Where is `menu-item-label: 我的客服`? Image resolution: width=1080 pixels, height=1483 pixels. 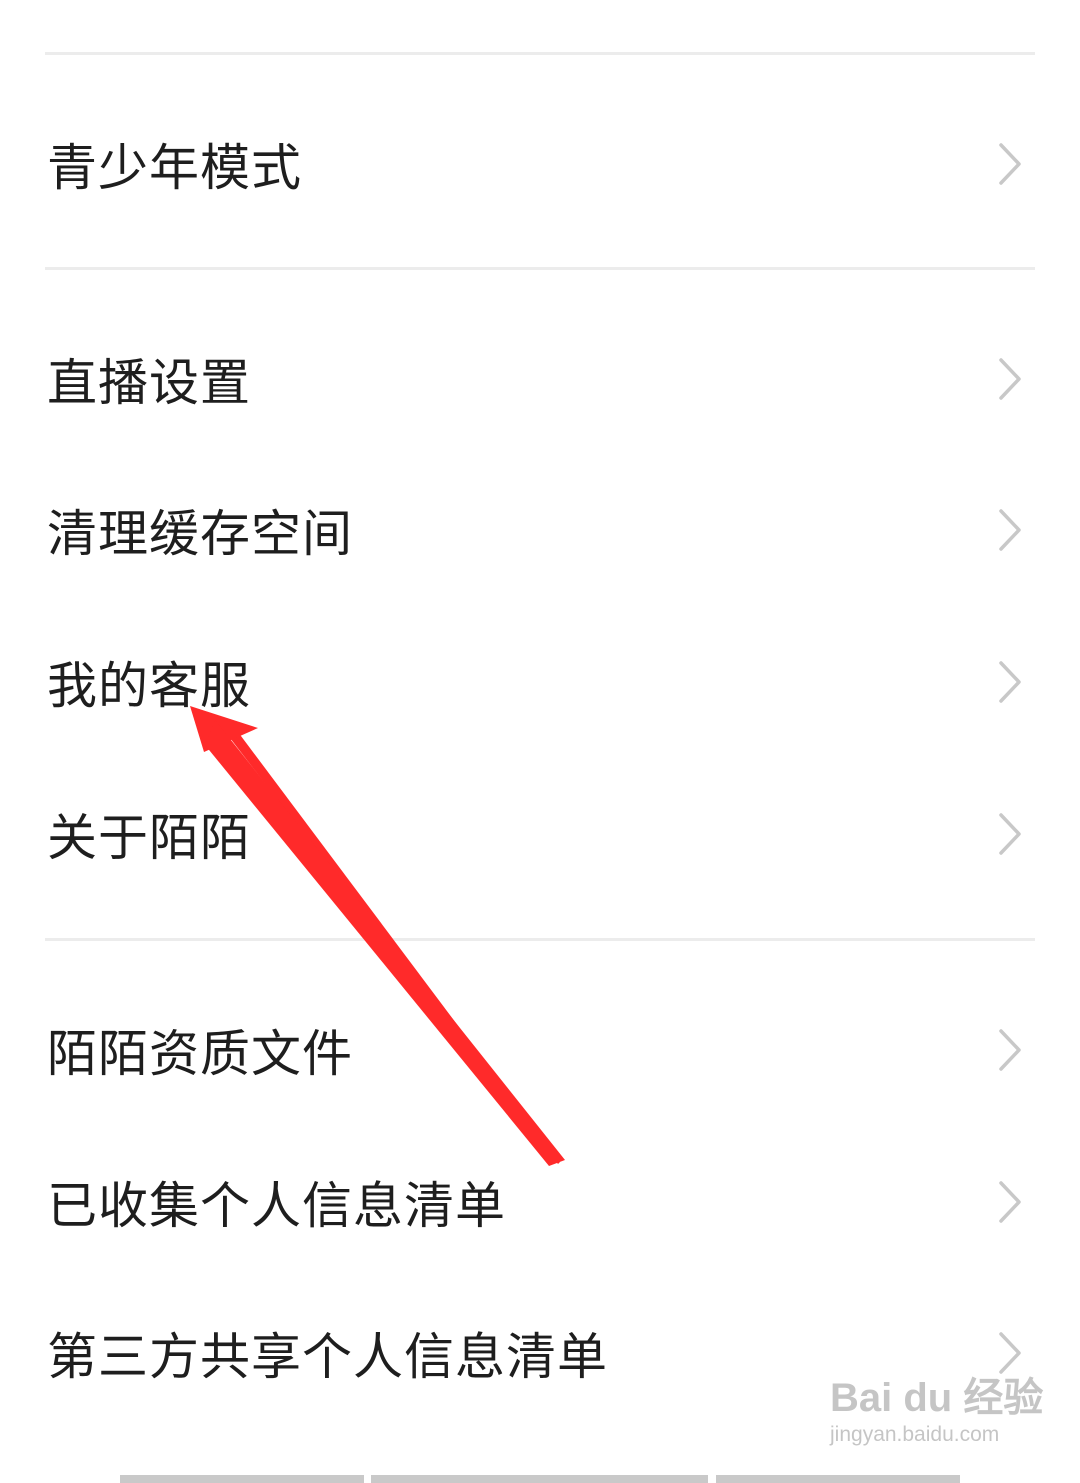 menu-item-label: 我的客服 is located at coordinates (149, 686).